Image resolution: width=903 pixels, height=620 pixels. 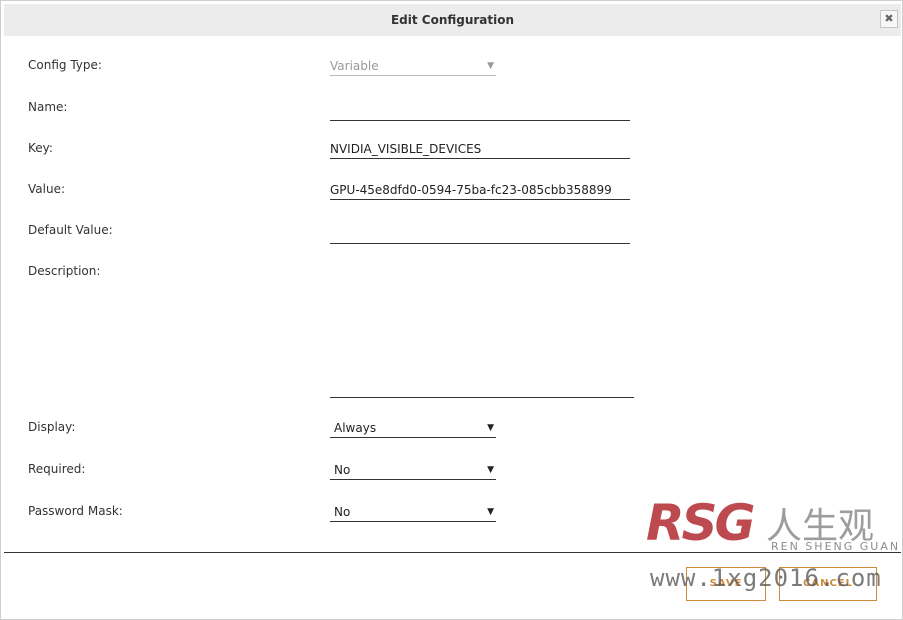 I want to click on footer-divider, so click(x=452, y=552).